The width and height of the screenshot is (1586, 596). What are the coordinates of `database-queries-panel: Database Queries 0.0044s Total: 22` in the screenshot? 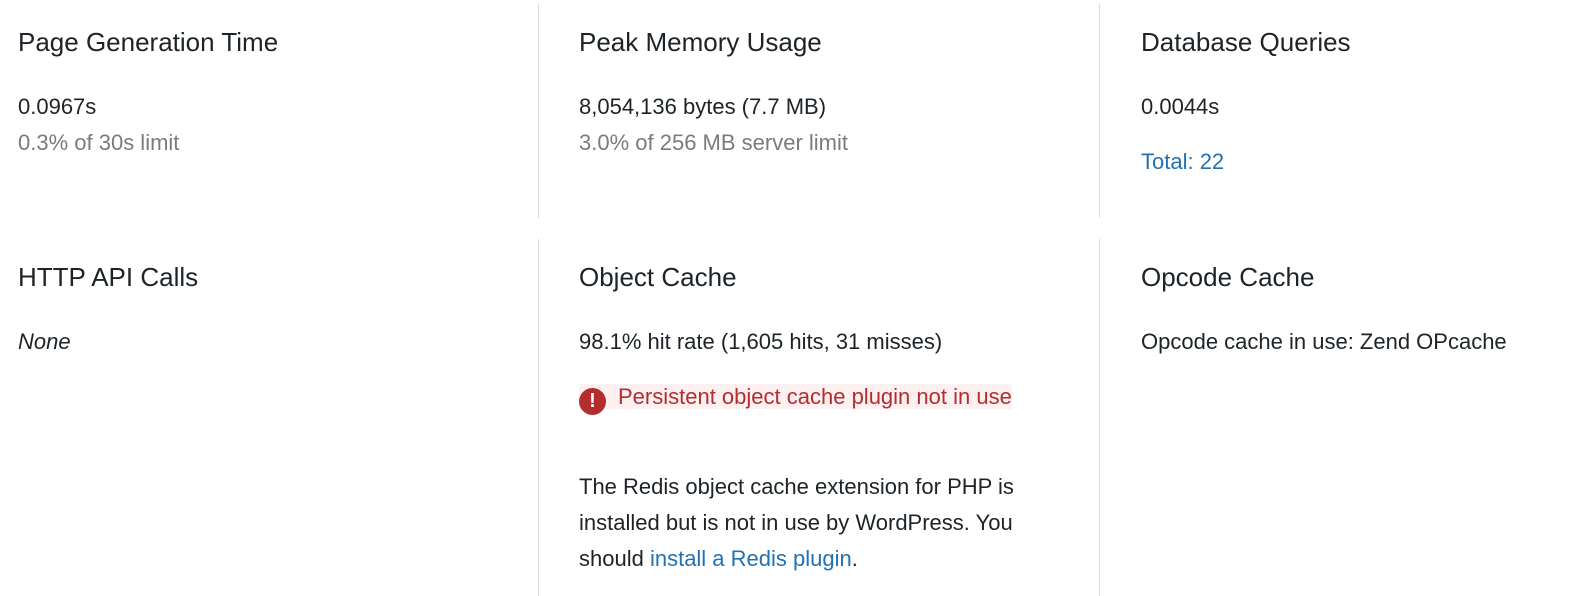 It's located at (1361, 110).